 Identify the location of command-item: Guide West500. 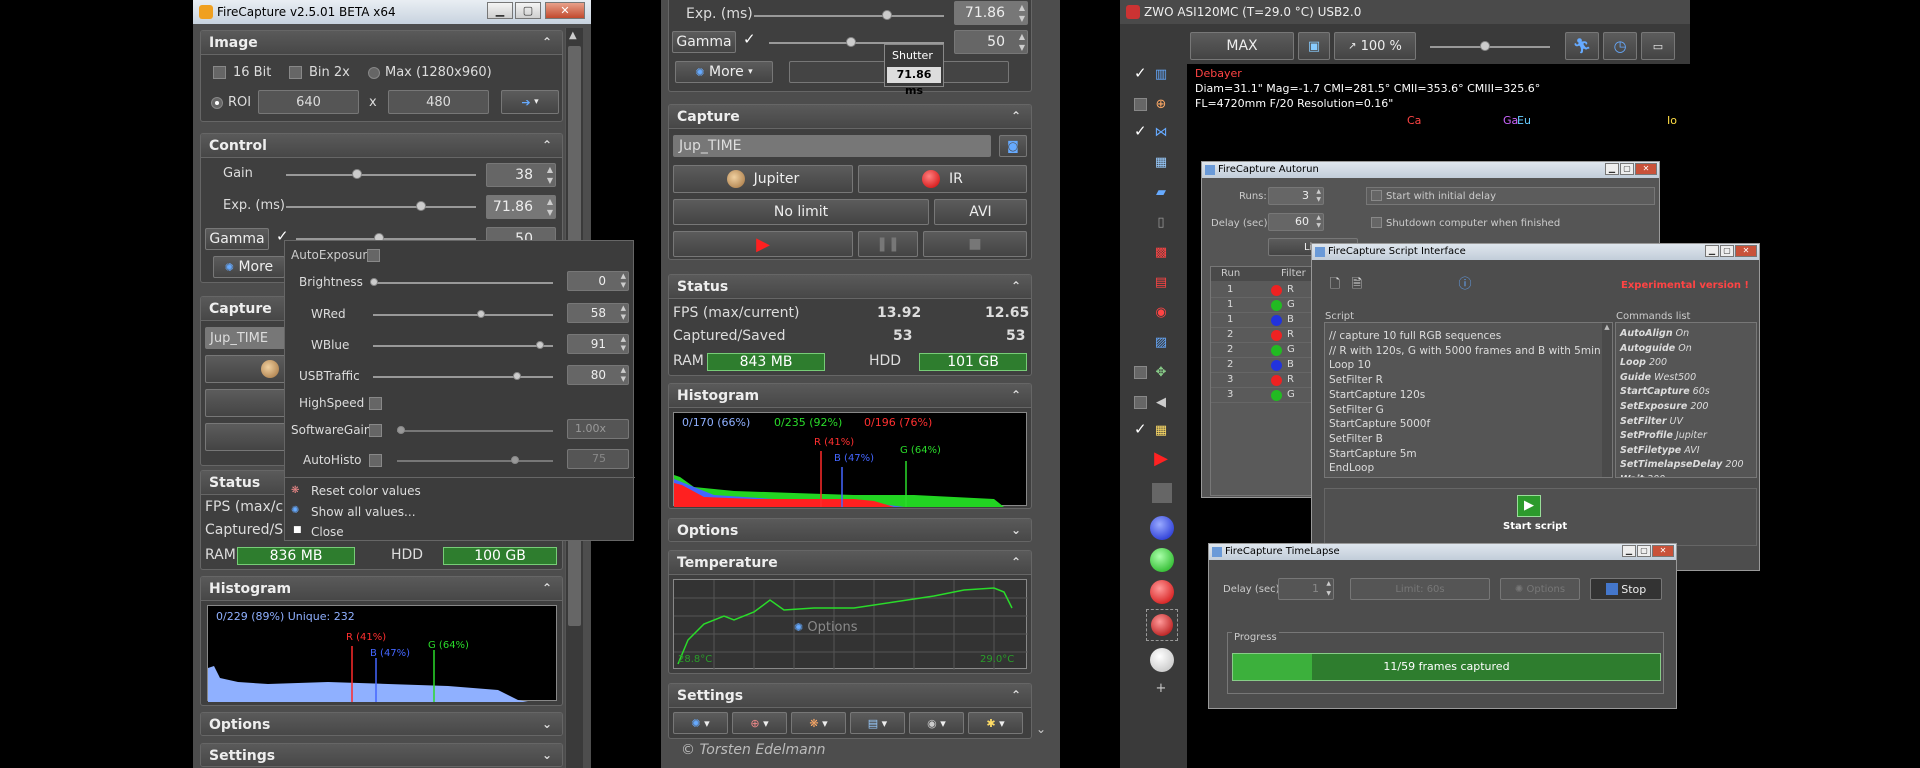
(1682, 378).